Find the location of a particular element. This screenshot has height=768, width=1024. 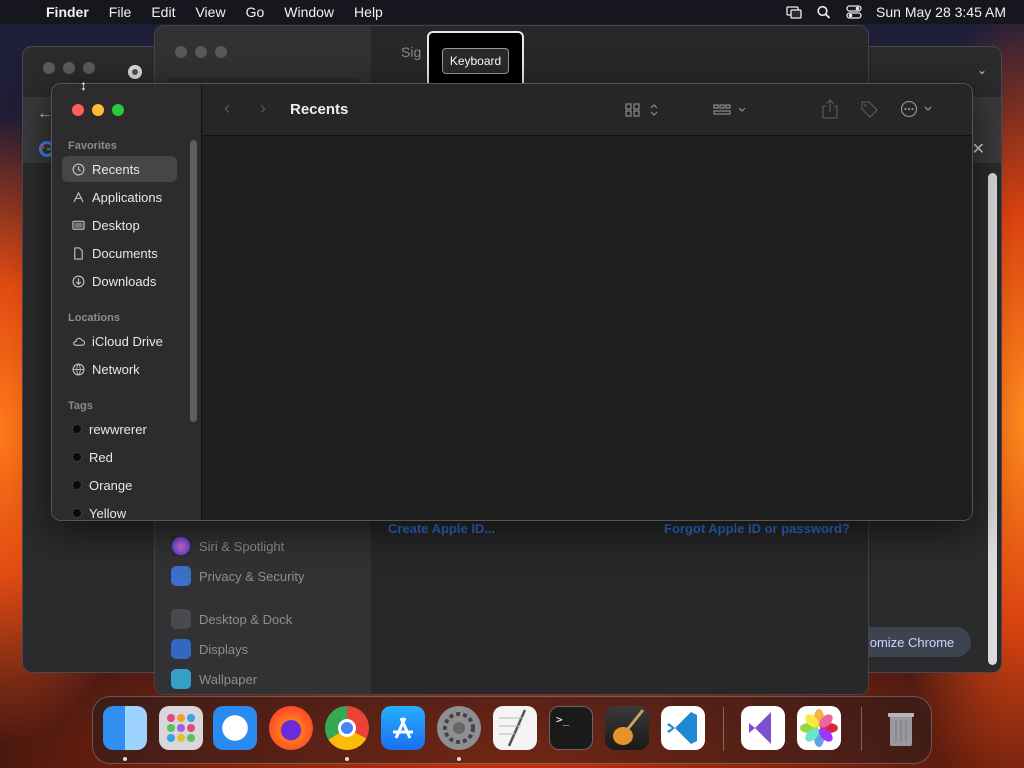

settings-item-label: Siri & Spotlight is located at coordinates (242, 546).